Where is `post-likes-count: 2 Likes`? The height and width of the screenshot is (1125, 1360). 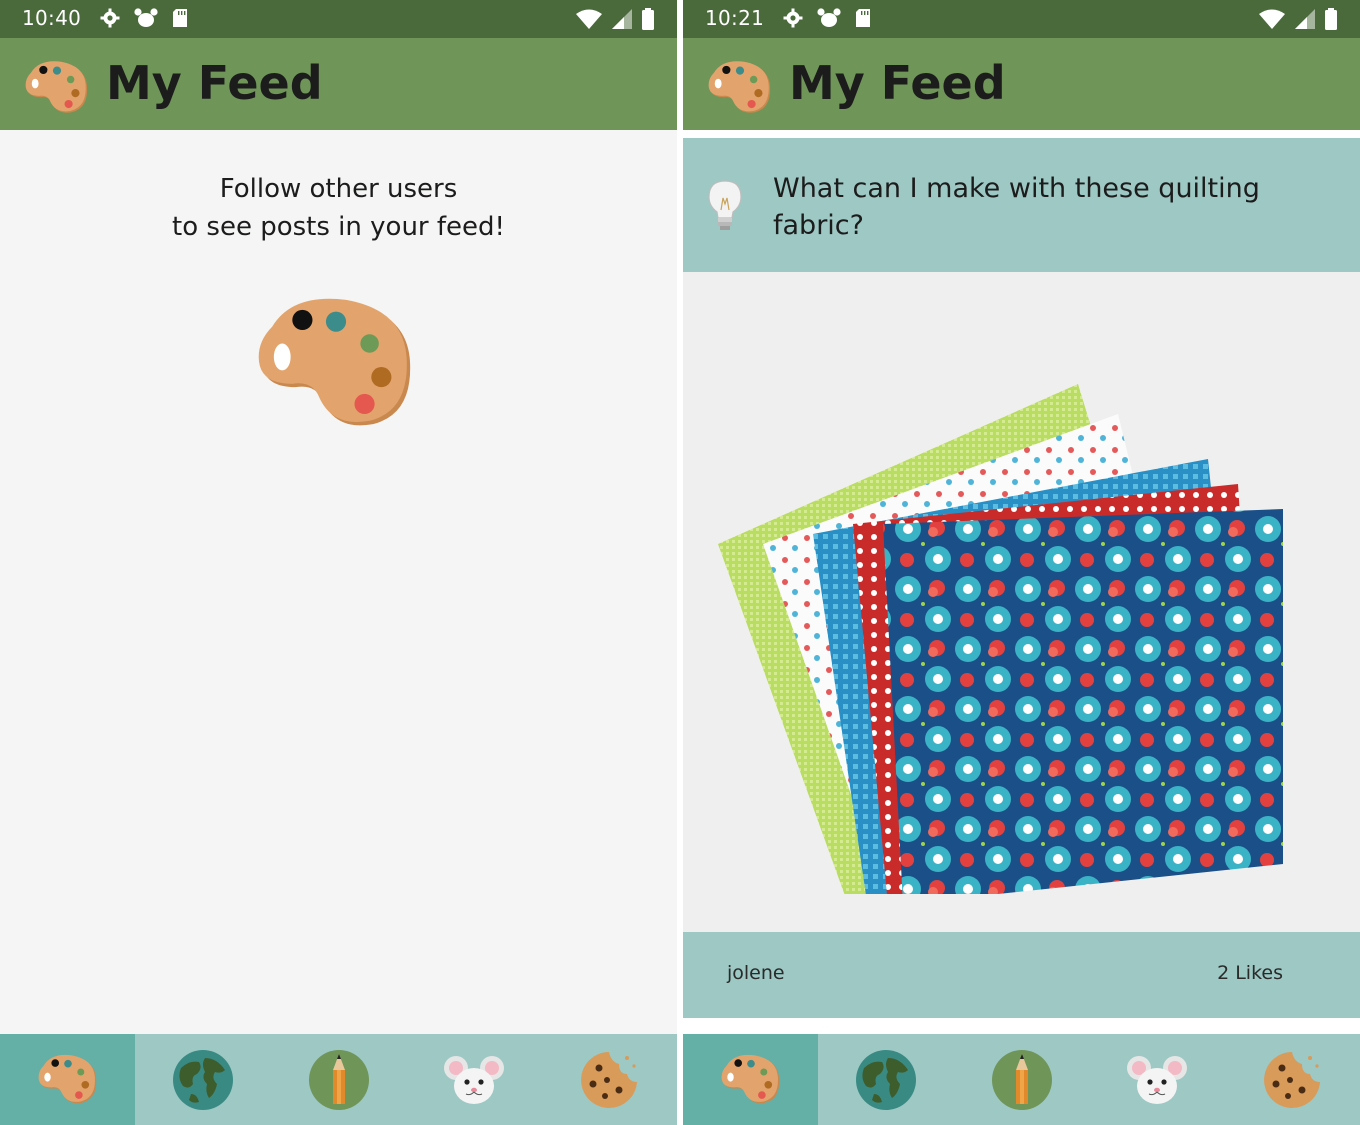 post-likes-count: 2 Likes is located at coordinates (1250, 973).